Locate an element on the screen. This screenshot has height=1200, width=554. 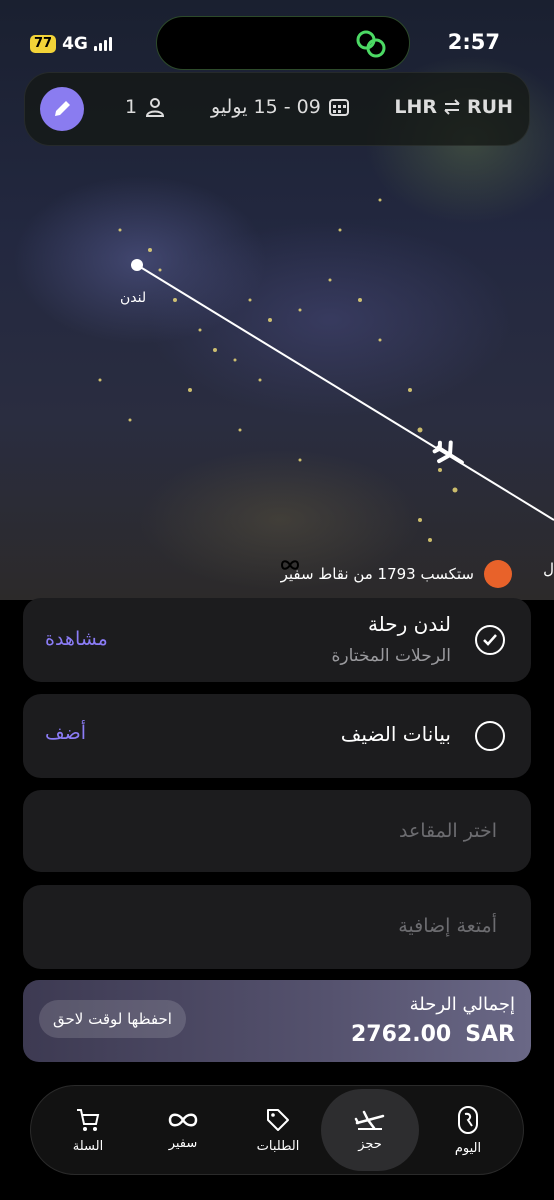
passenger-count-value: 1 is located at coordinates (131, 107).